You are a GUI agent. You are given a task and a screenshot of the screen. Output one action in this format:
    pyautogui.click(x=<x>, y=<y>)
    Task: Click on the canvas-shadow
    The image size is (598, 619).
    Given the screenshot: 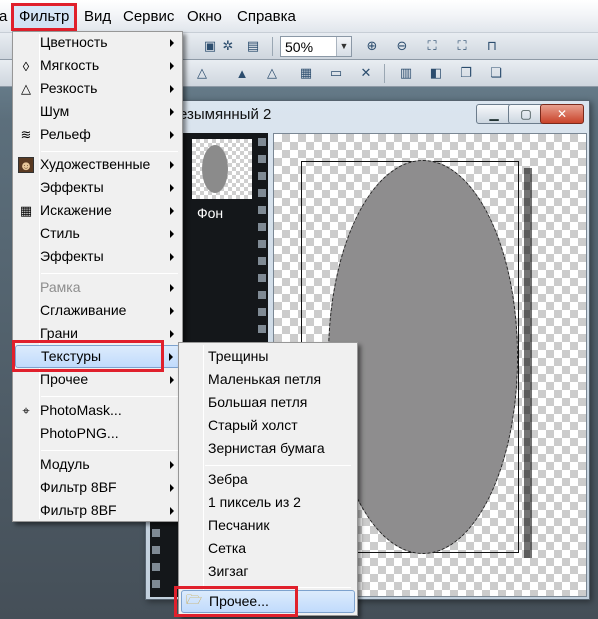 What is the action you would take?
    pyautogui.click(x=528, y=363)
    